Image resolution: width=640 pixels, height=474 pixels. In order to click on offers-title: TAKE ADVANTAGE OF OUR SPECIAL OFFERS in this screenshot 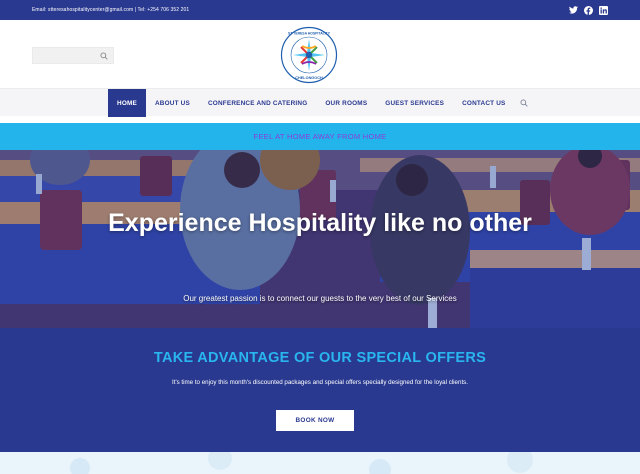, I will do `click(320, 358)`.